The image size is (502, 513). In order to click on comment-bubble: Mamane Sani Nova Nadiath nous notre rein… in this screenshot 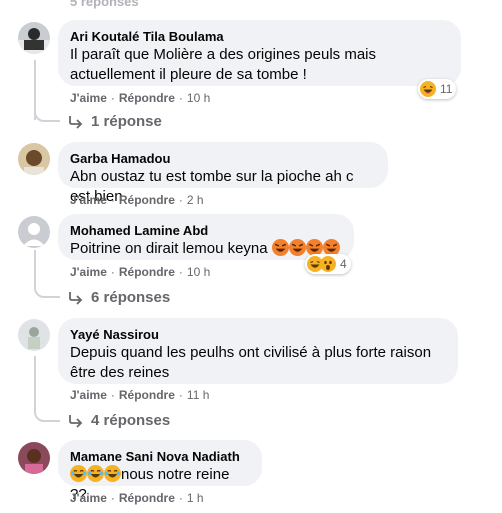, I will do `click(160, 471)`.